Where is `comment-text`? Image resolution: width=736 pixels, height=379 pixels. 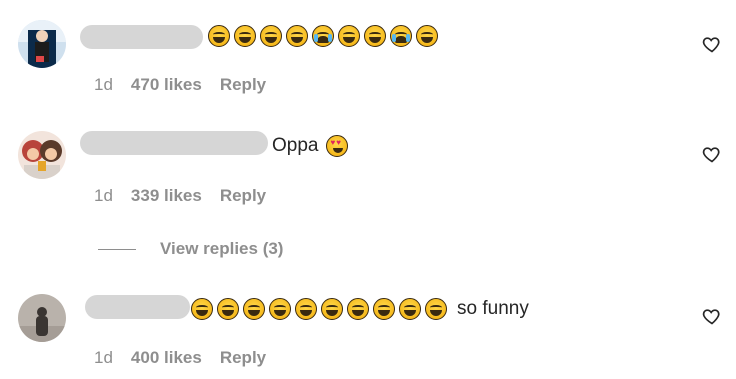
comment-text is located at coordinates (323, 36).